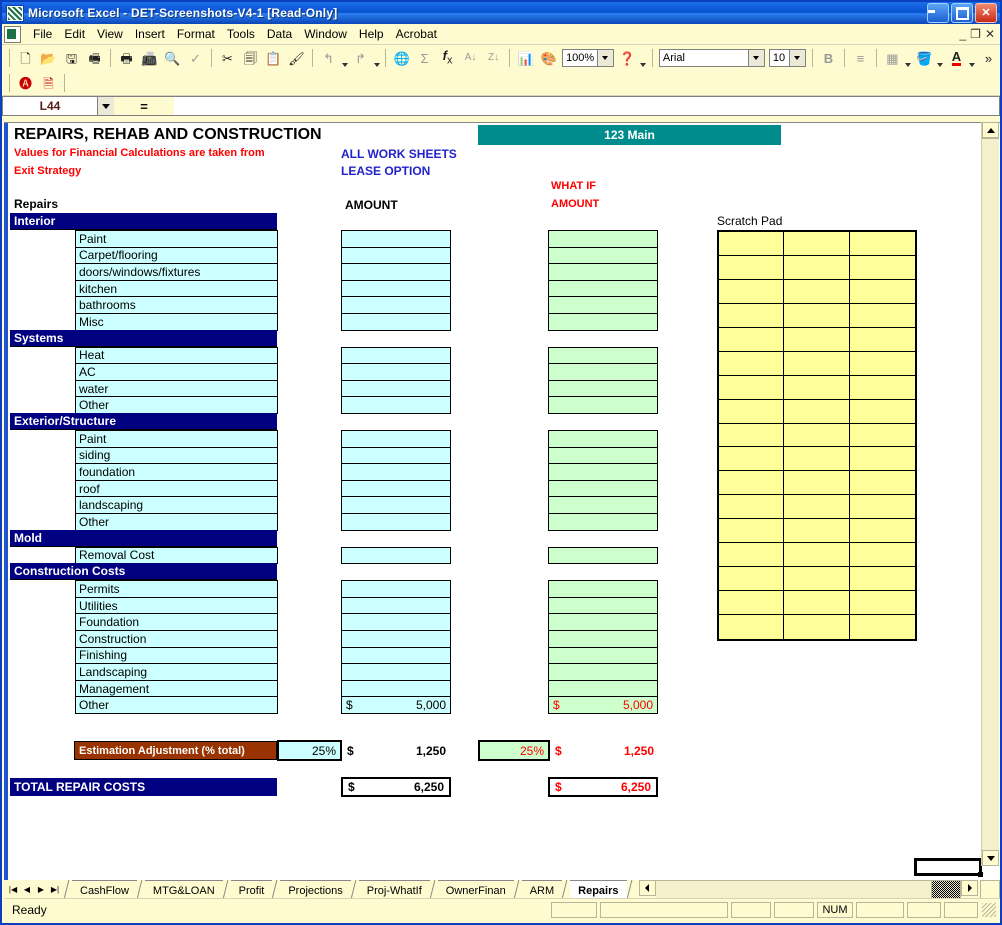 This screenshot has width=1002, height=925. Describe the element at coordinates (325, 34) in the screenshot. I see `menu-item-window: Window` at that location.